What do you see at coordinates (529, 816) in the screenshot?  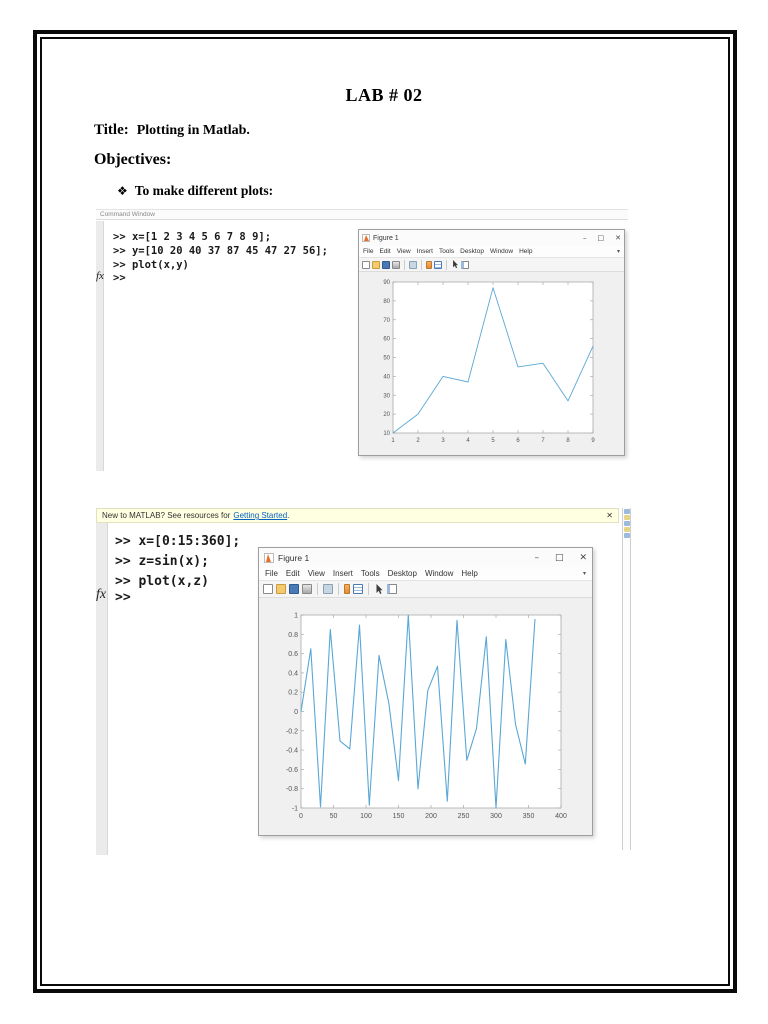 I see `svg-text: 350` at bounding box center [529, 816].